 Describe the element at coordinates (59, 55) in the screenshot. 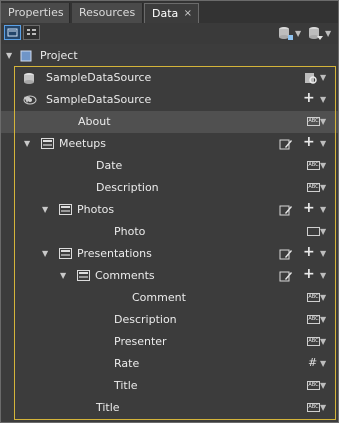

I see `tree-item-label: Project` at that location.